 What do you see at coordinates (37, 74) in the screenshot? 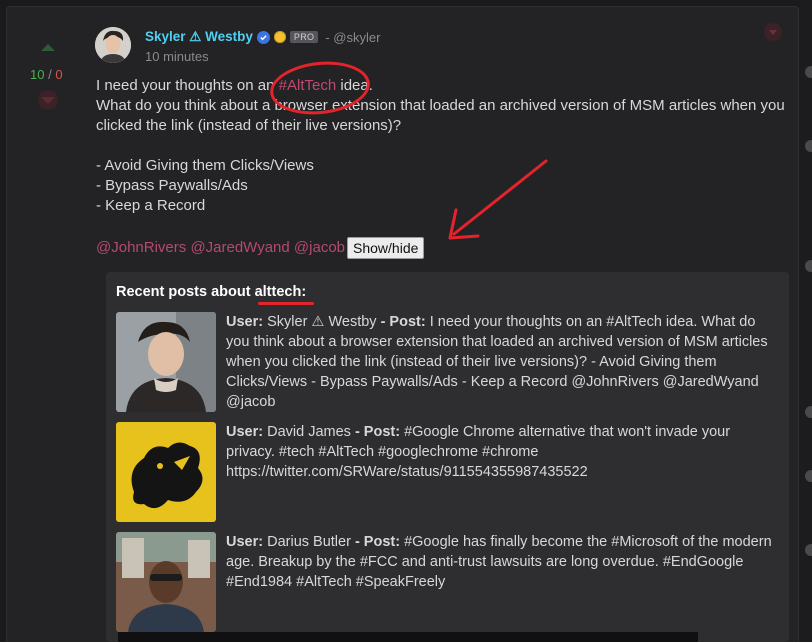
I see `upvote-count: 10` at bounding box center [37, 74].